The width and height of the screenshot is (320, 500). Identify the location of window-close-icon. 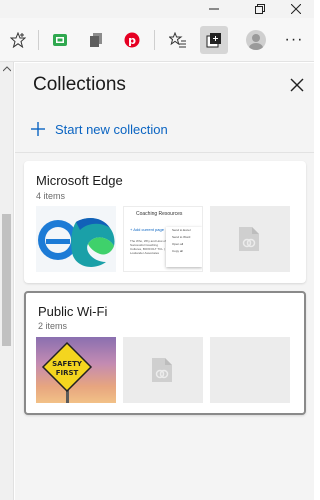
(296, 9).